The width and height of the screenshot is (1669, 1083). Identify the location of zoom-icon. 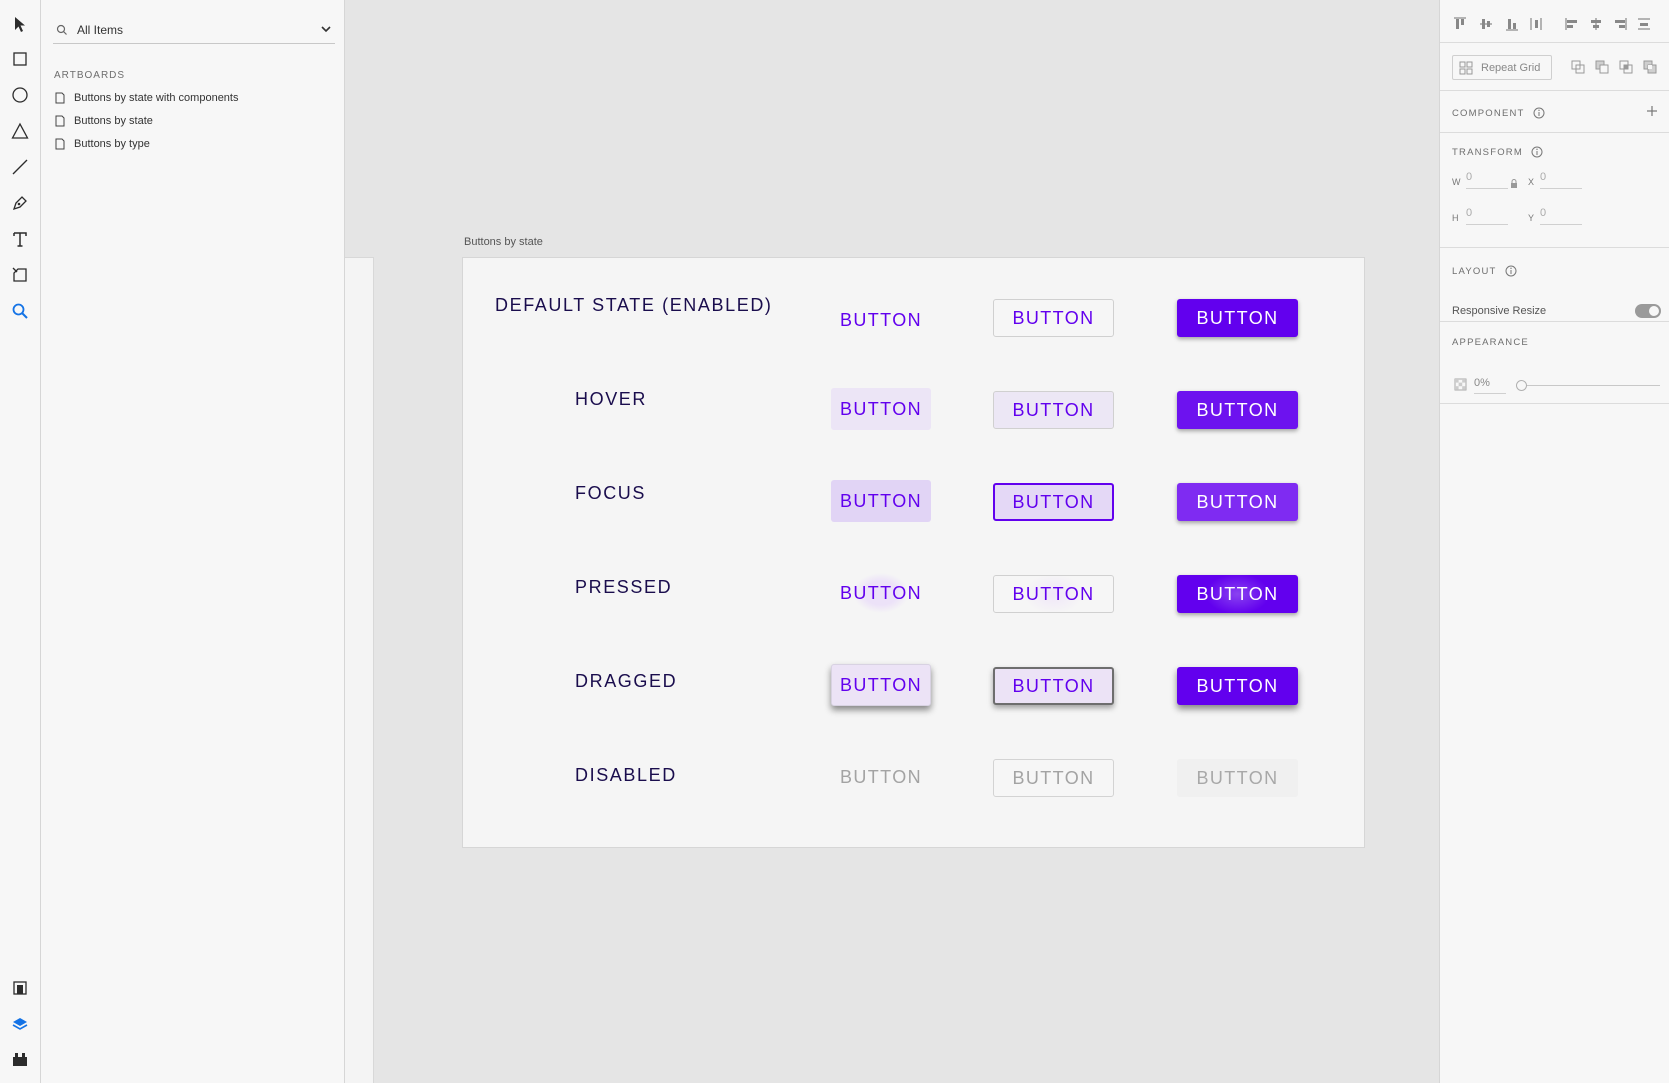
(20, 311).